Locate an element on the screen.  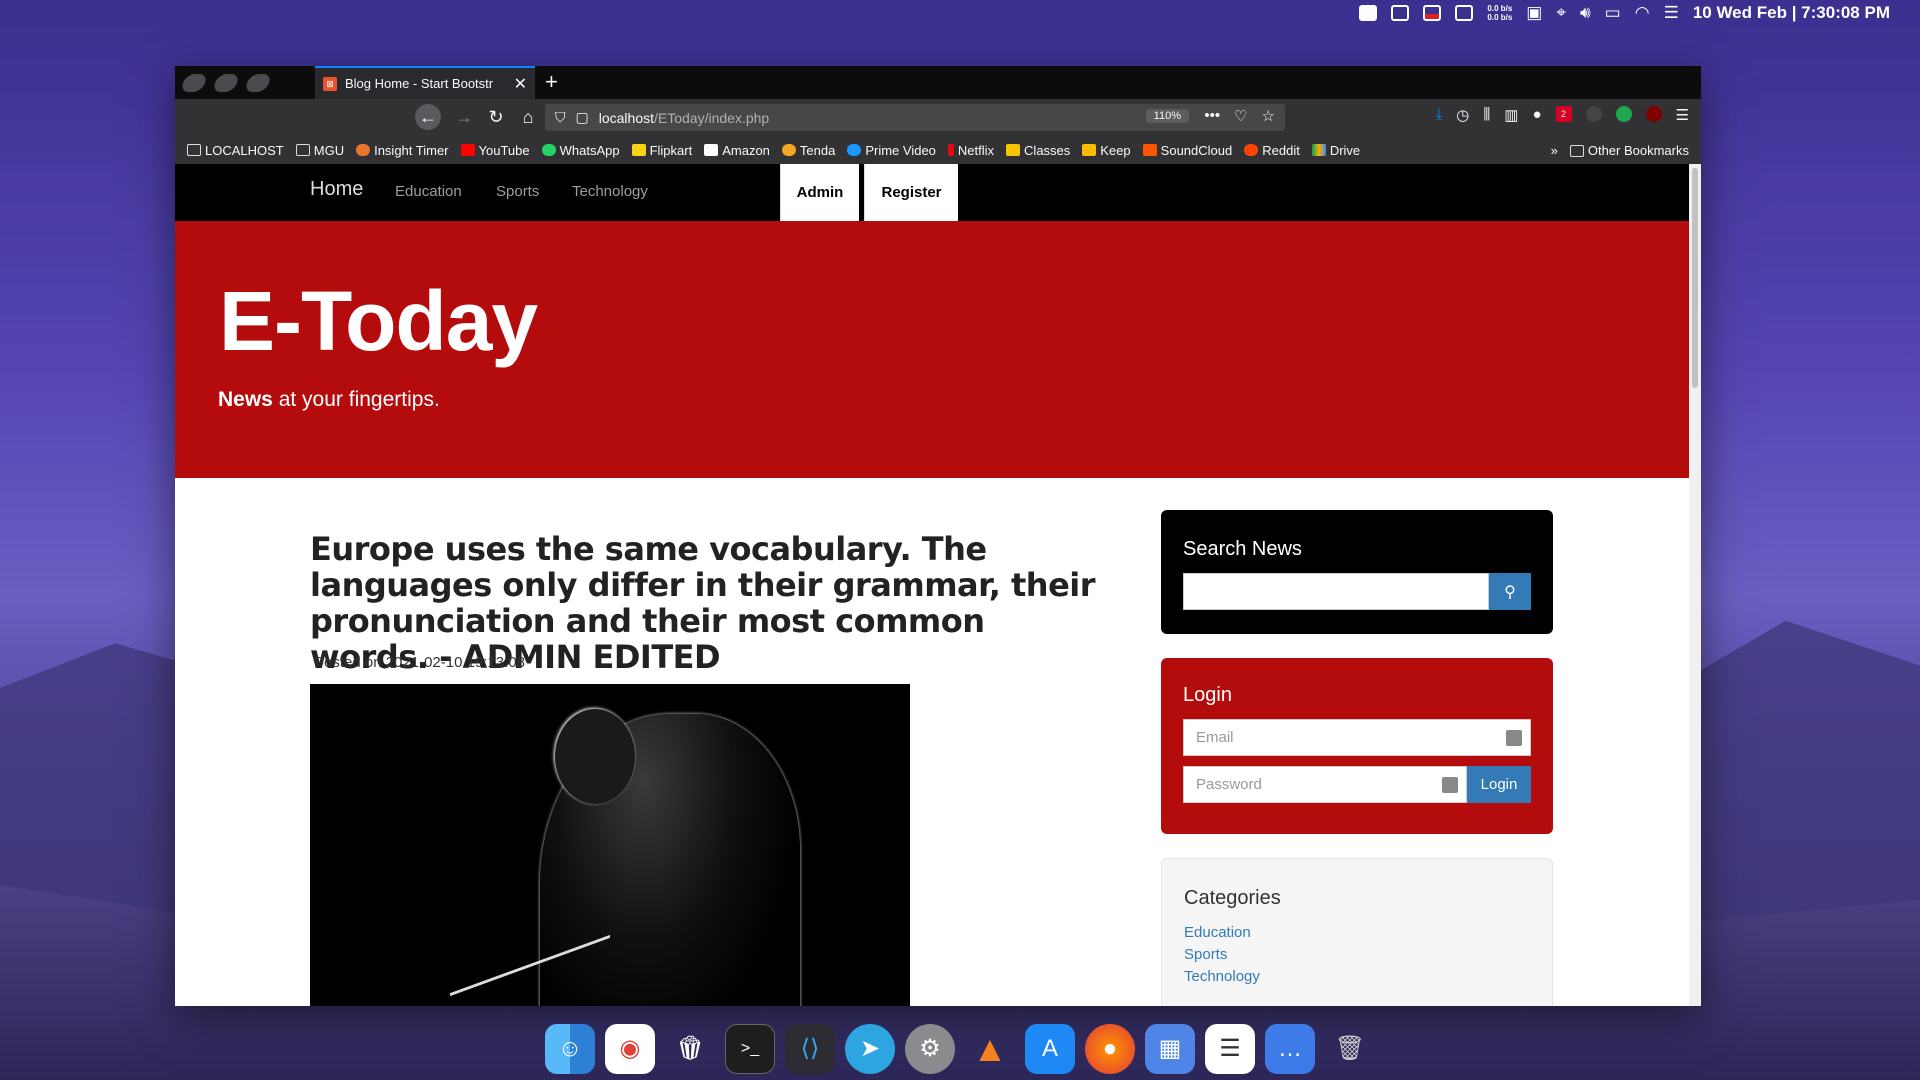
zoom-indicator: 110% is located at coordinates (1167, 116).